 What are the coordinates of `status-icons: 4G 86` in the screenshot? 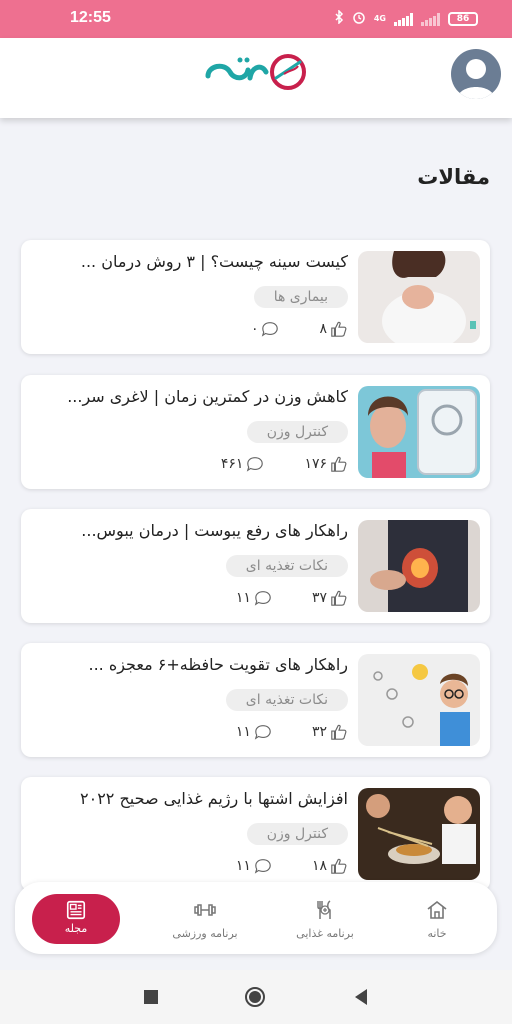 It's located at (406, 18).